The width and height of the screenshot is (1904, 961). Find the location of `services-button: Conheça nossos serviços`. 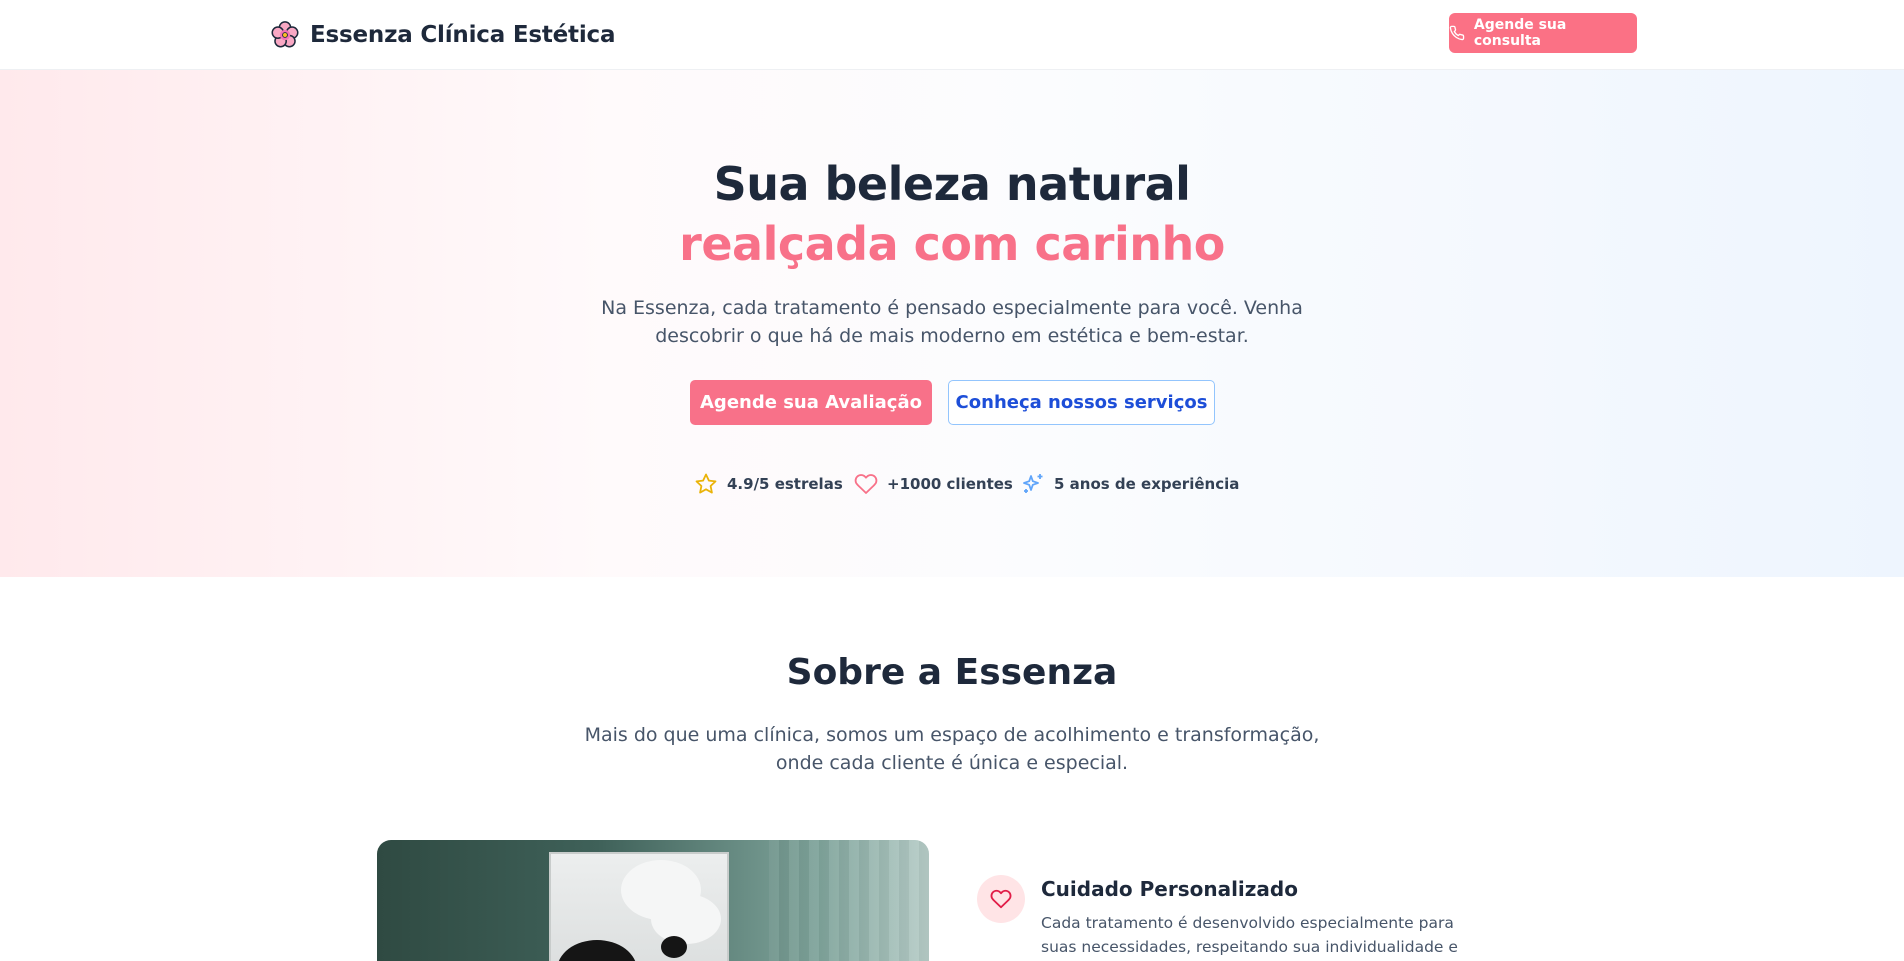

services-button: Conheça nossos serviços is located at coordinates (1081, 402).